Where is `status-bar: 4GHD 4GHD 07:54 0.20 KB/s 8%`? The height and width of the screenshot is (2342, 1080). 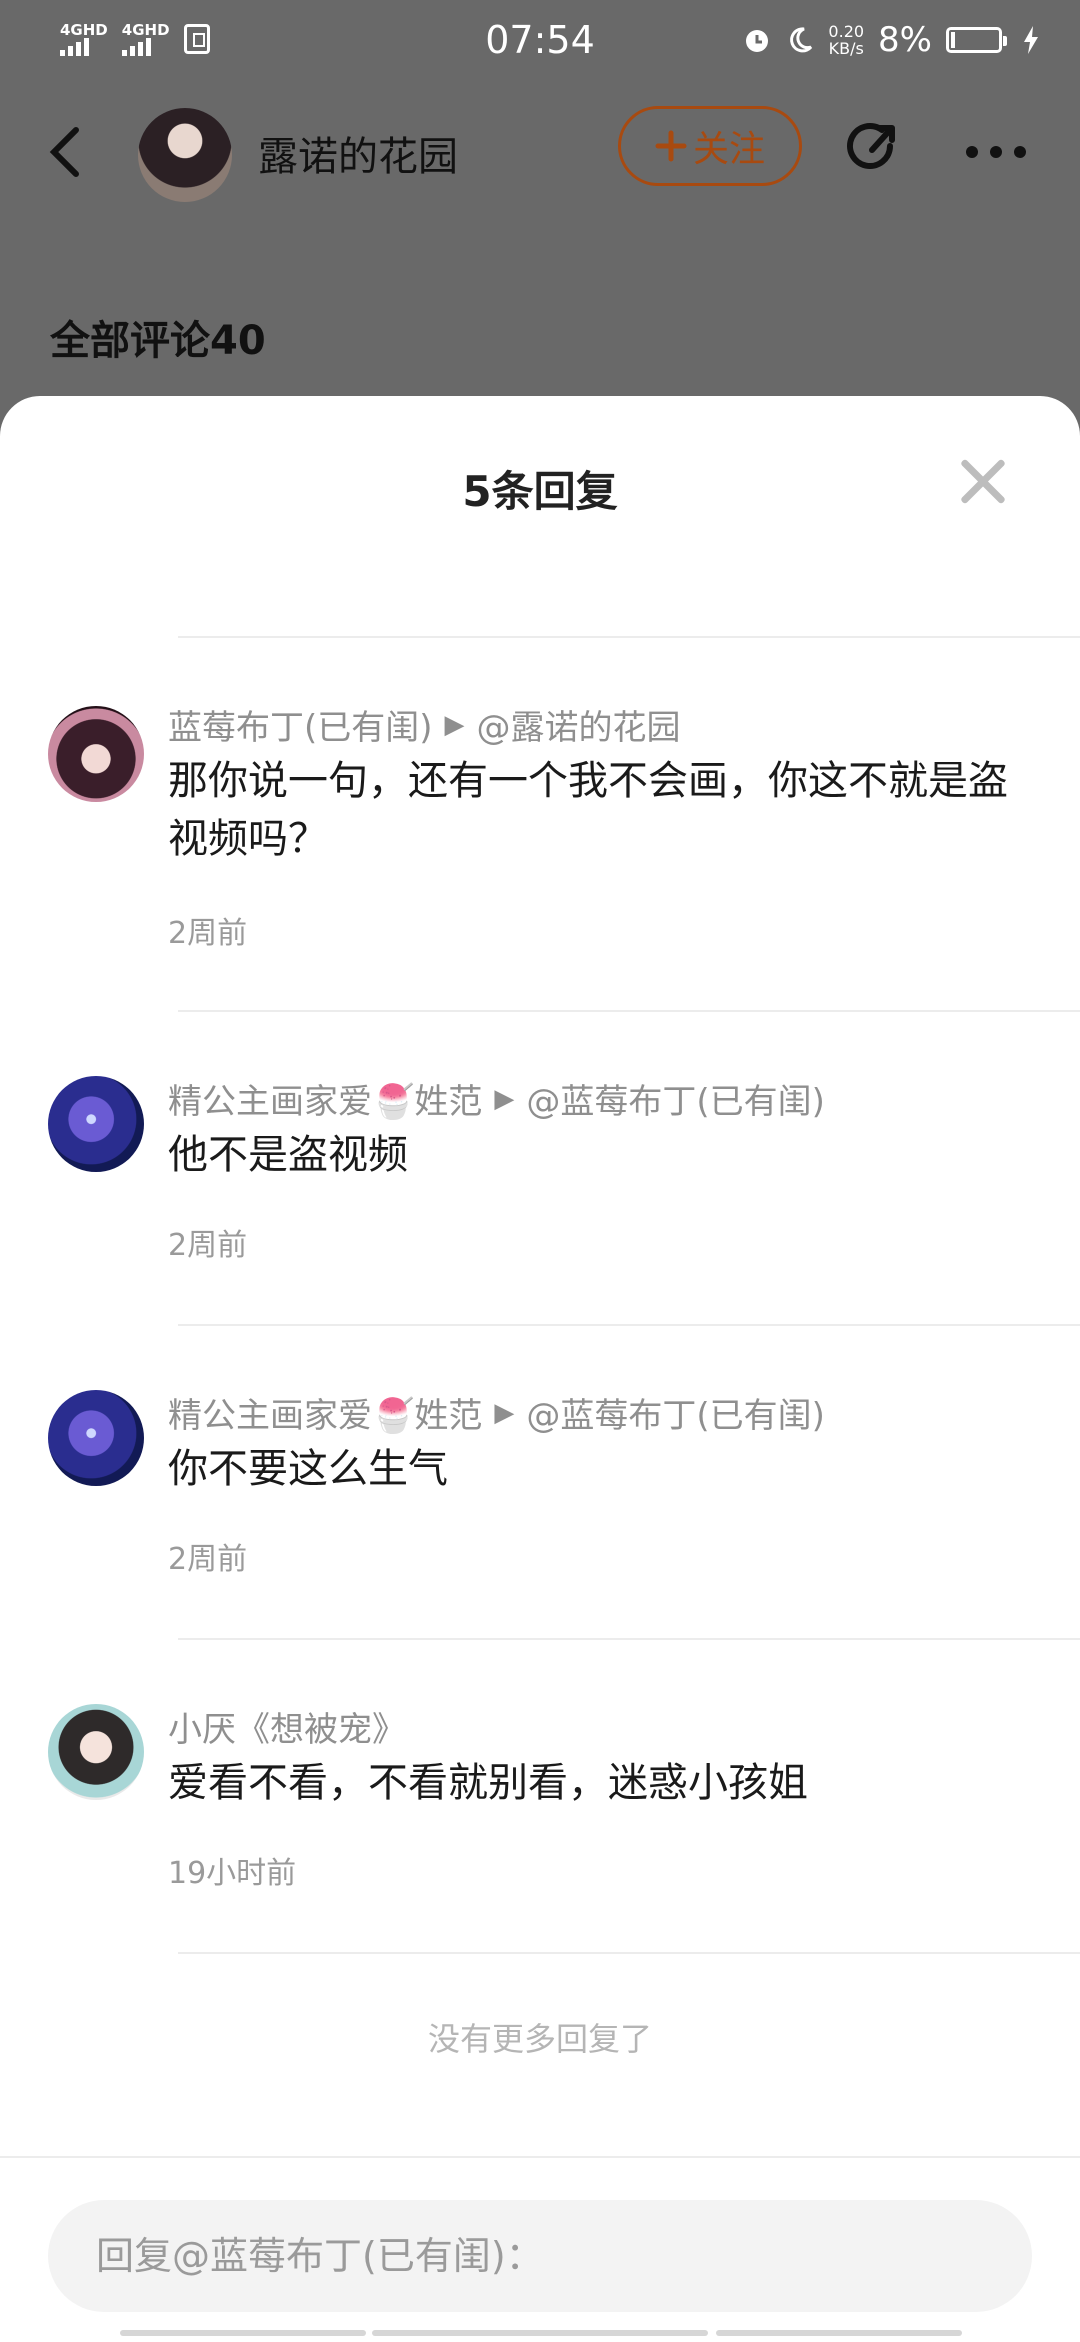
status-bar: 4GHD 4GHD 07:54 0.20 KB/s 8% is located at coordinates (540, 42).